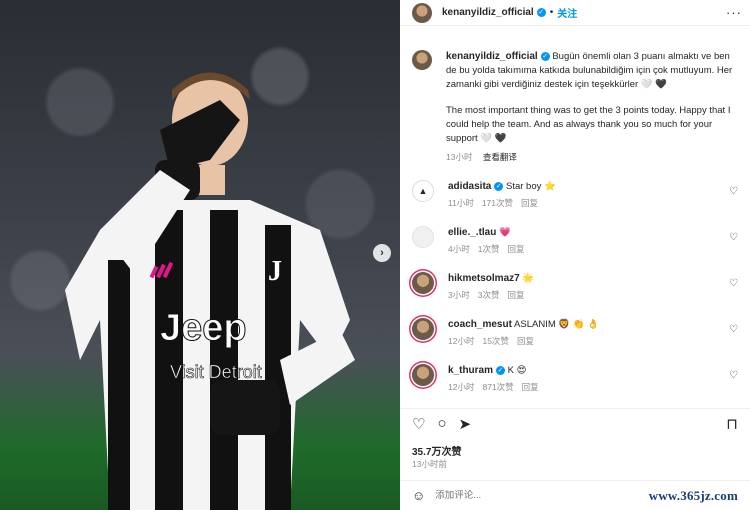  What do you see at coordinates (575, 241) in the screenshot?
I see `list-item: ellie._.tlau 💗 4小时 1次赞 回复 ♡` at bounding box center [575, 241].